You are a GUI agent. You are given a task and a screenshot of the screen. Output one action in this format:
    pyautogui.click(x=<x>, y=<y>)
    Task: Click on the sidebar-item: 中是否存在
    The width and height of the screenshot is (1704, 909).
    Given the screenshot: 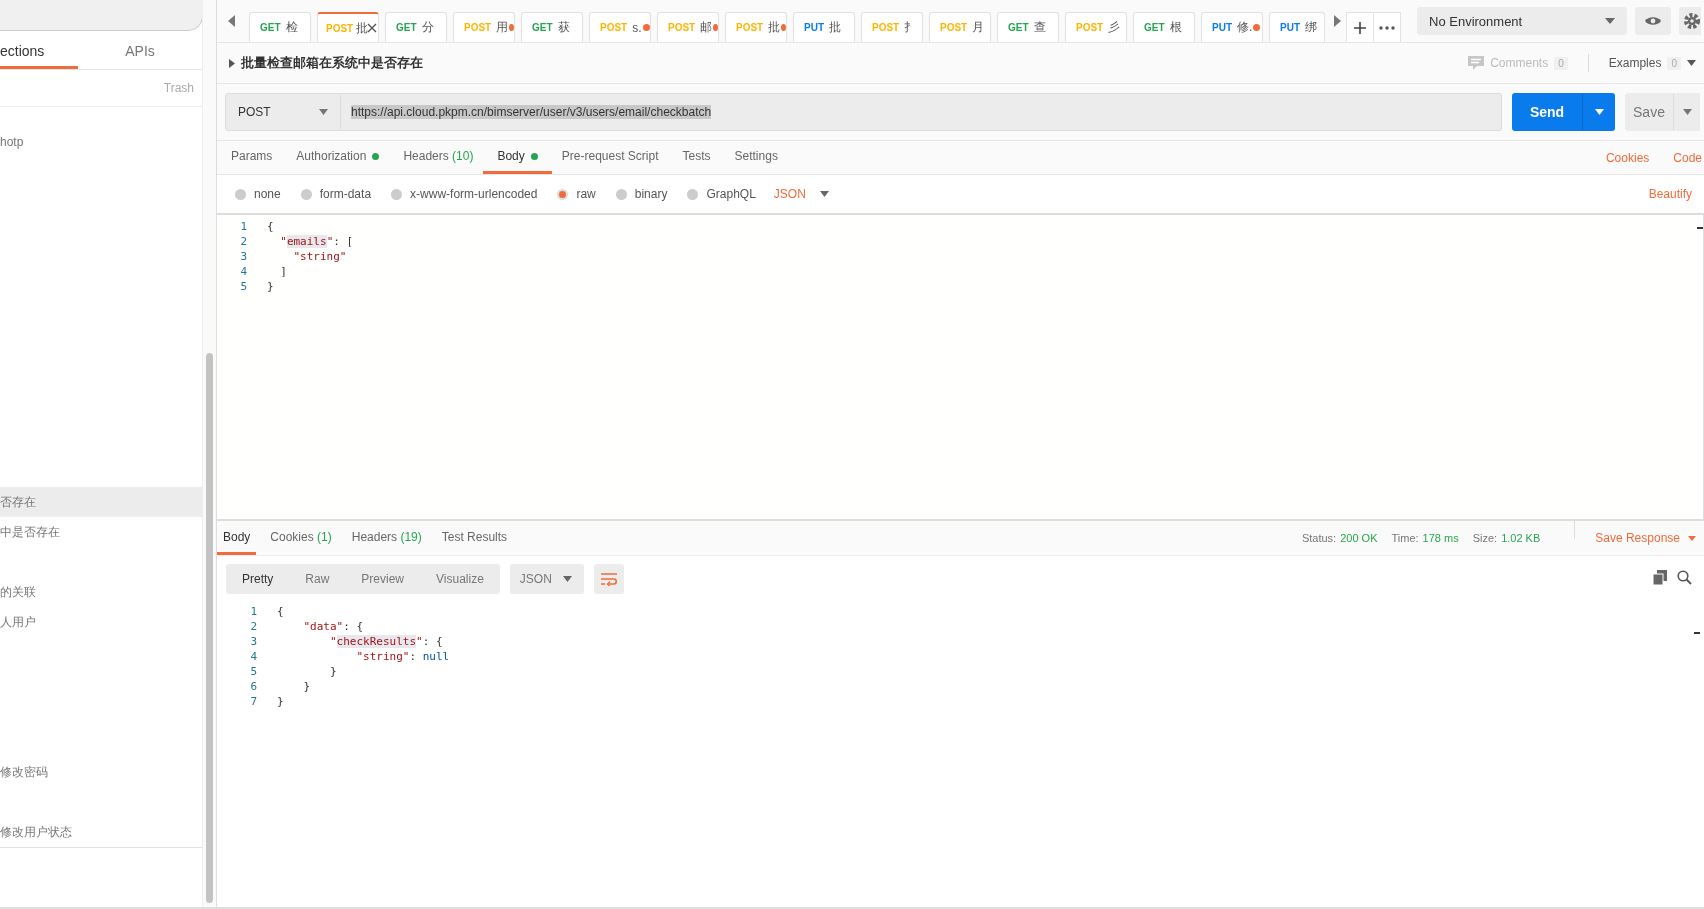 What is the action you would take?
    pyautogui.click(x=101, y=532)
    